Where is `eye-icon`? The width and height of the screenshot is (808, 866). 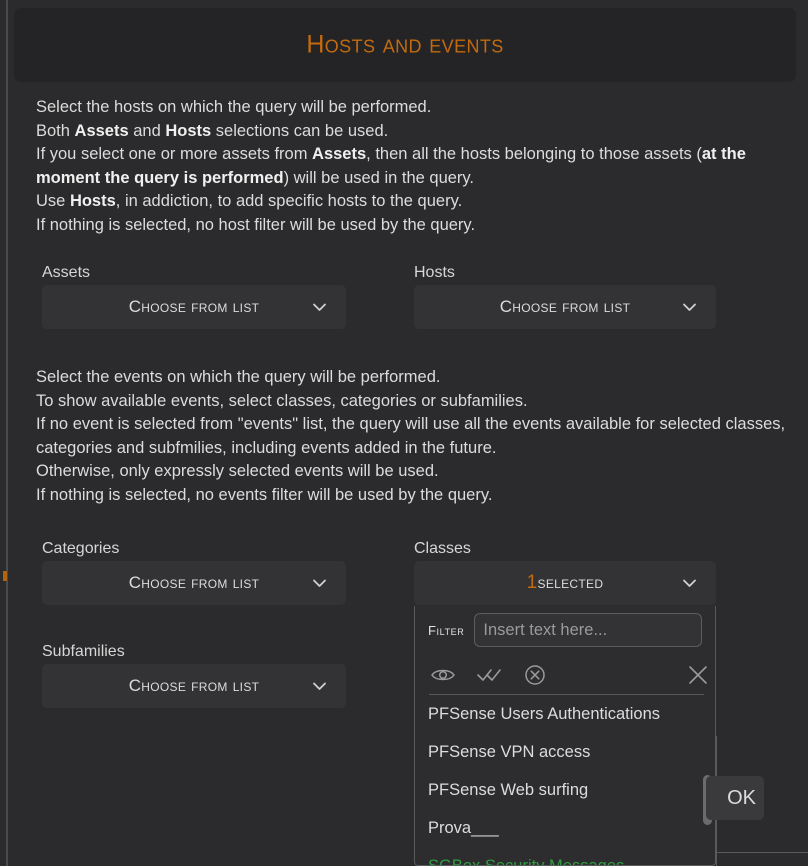 eye-icon is located at coordinates (443, 675).